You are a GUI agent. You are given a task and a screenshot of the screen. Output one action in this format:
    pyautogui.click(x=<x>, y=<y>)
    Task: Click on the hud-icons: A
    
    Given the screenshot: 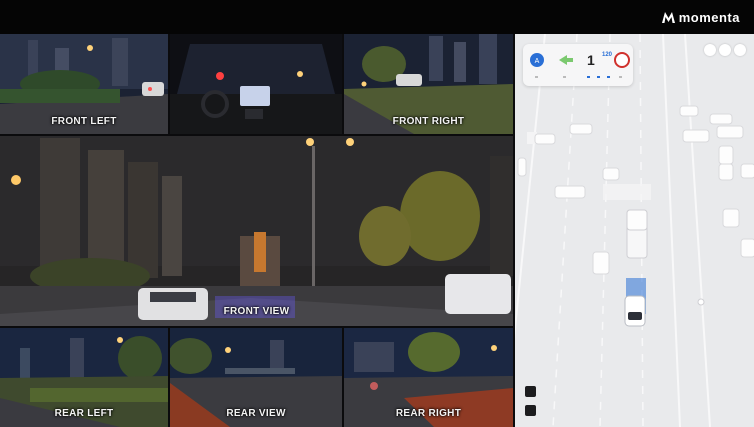 What is the action you would take?
    pyautogui.click(x=580, y=65)
    